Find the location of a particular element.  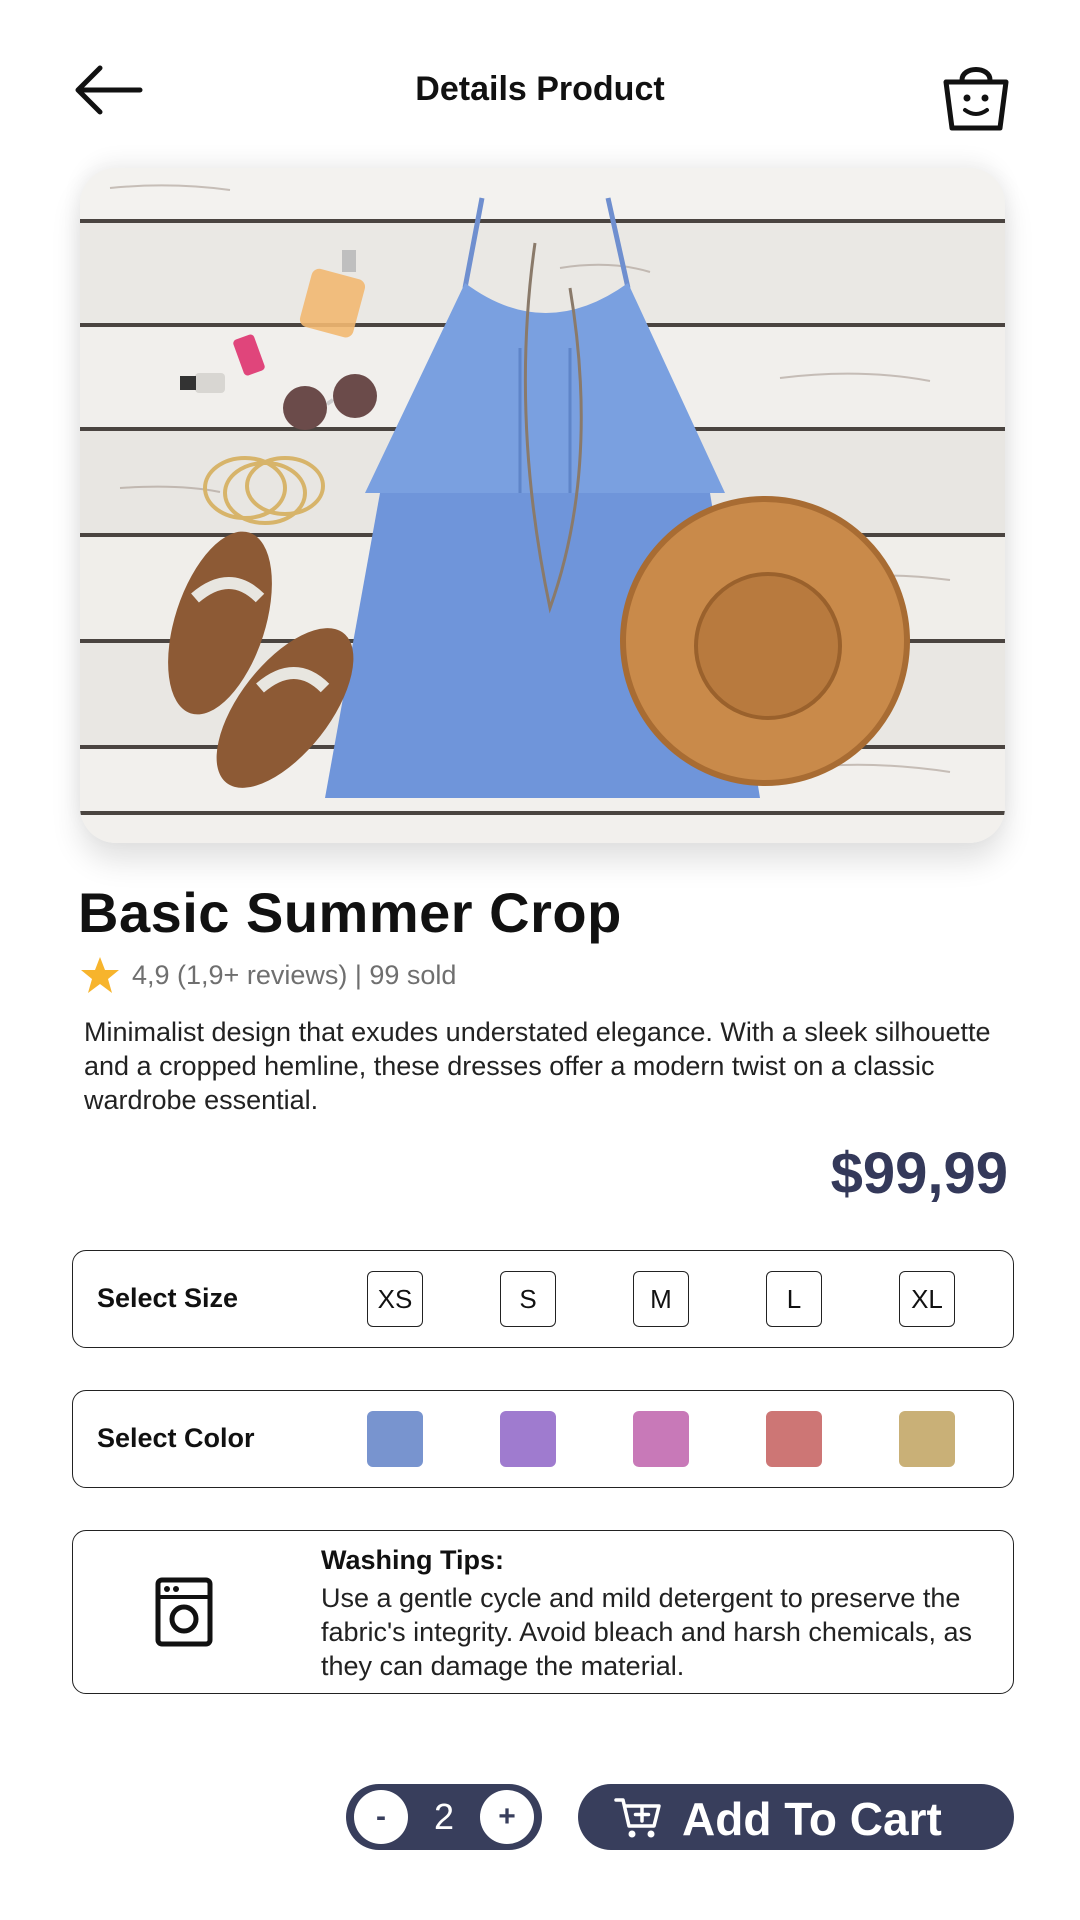

rating-row: 4,9 (1,9+ reviews) | 99 sold is located at coordinates (268, 975).